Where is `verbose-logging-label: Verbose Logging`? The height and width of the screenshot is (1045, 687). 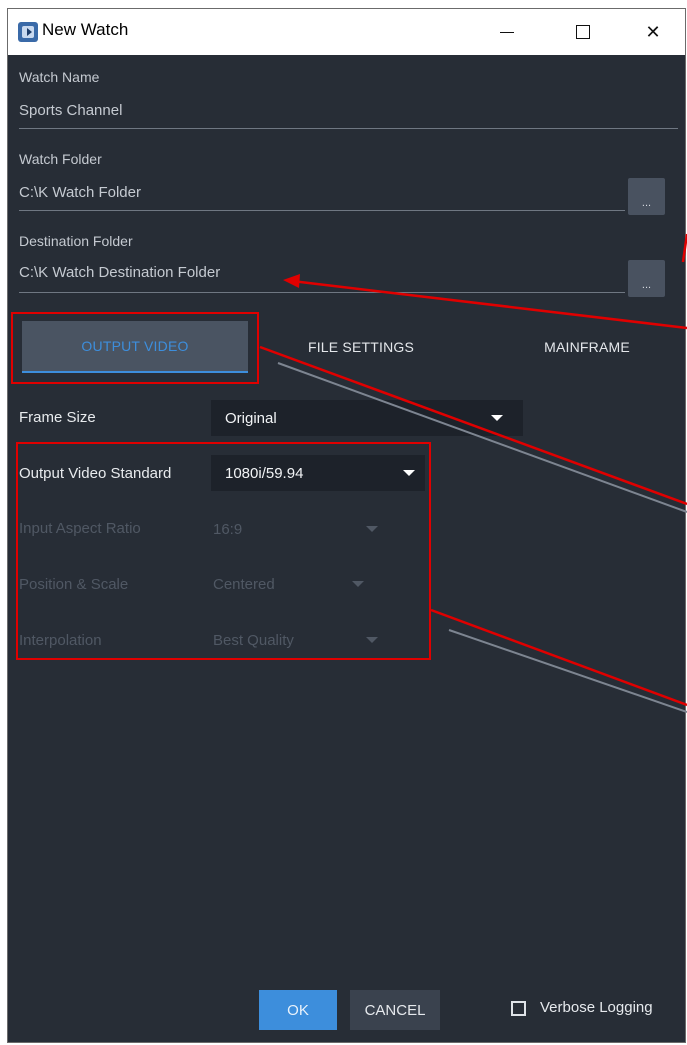 verbose-logging-label: Verbose Logging is located at coordinates (596, 1007).